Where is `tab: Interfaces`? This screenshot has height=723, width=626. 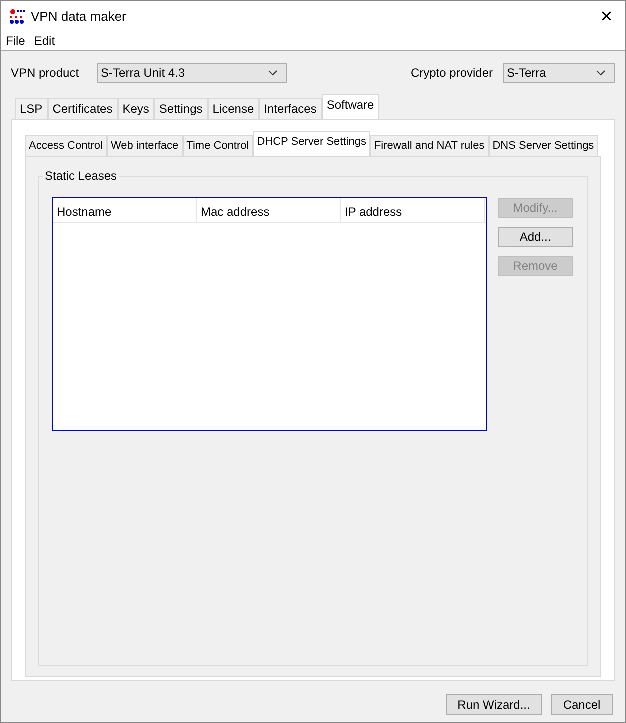
tab: Interfaces is located at coordinates (290, 108).